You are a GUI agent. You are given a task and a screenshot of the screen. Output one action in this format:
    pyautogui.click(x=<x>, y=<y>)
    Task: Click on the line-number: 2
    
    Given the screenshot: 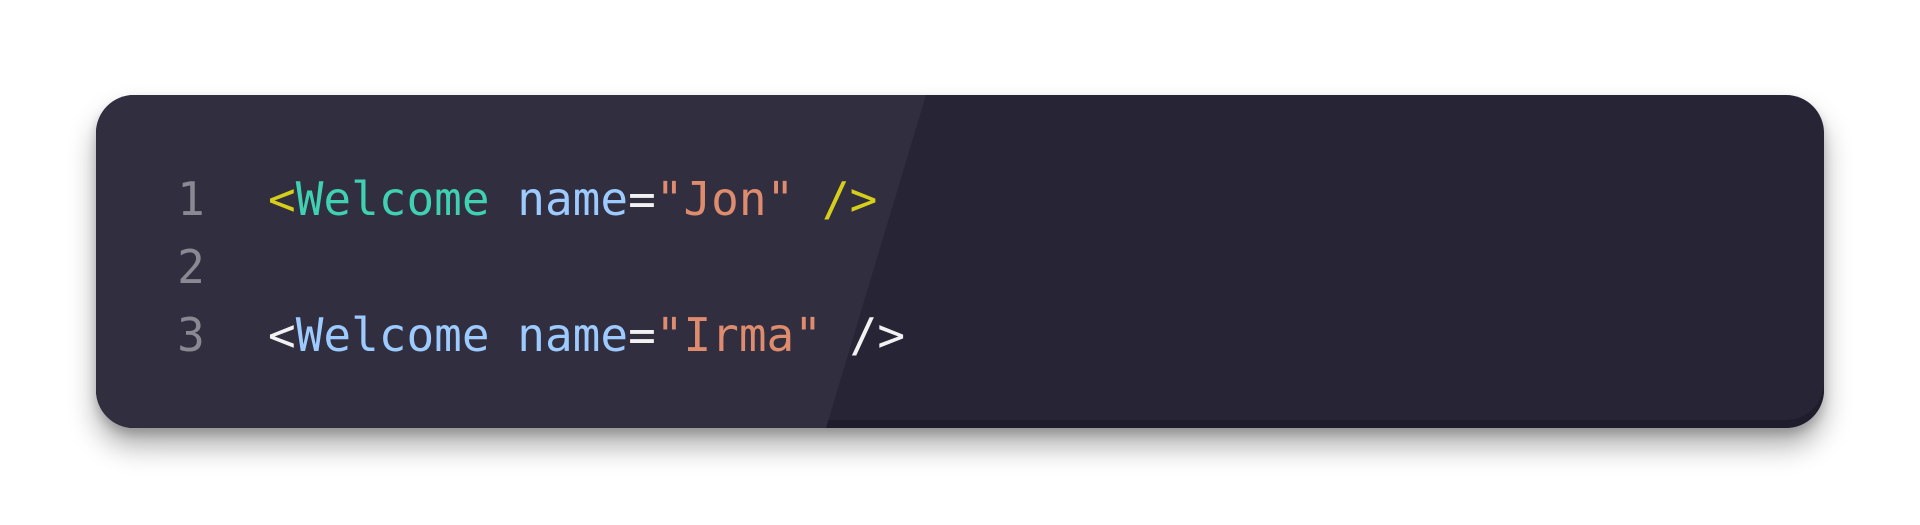 What is the action you would take?
    pyautogui.click(x=191, y=267)
    